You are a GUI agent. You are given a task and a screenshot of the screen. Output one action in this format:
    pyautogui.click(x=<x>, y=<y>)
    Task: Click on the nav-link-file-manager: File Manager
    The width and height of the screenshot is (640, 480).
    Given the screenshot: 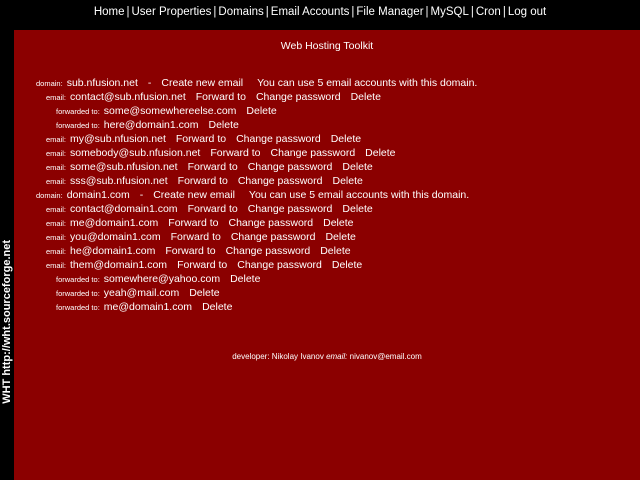 What is the action you would take?
    pyautogui.click(x=389, y=12)
    